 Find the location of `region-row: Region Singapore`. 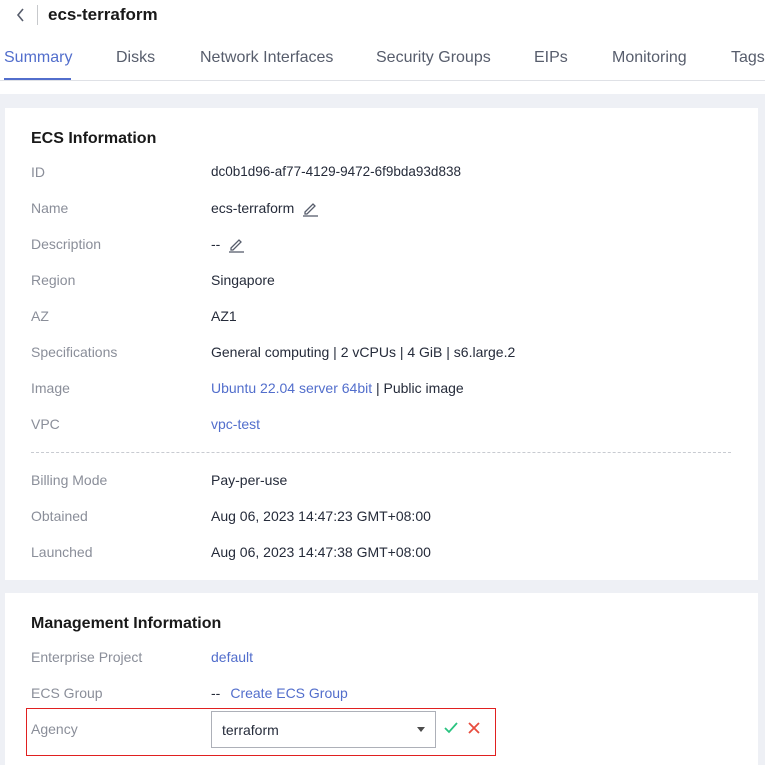

region-row: Region Singapore is located at coordinates (386, 280).